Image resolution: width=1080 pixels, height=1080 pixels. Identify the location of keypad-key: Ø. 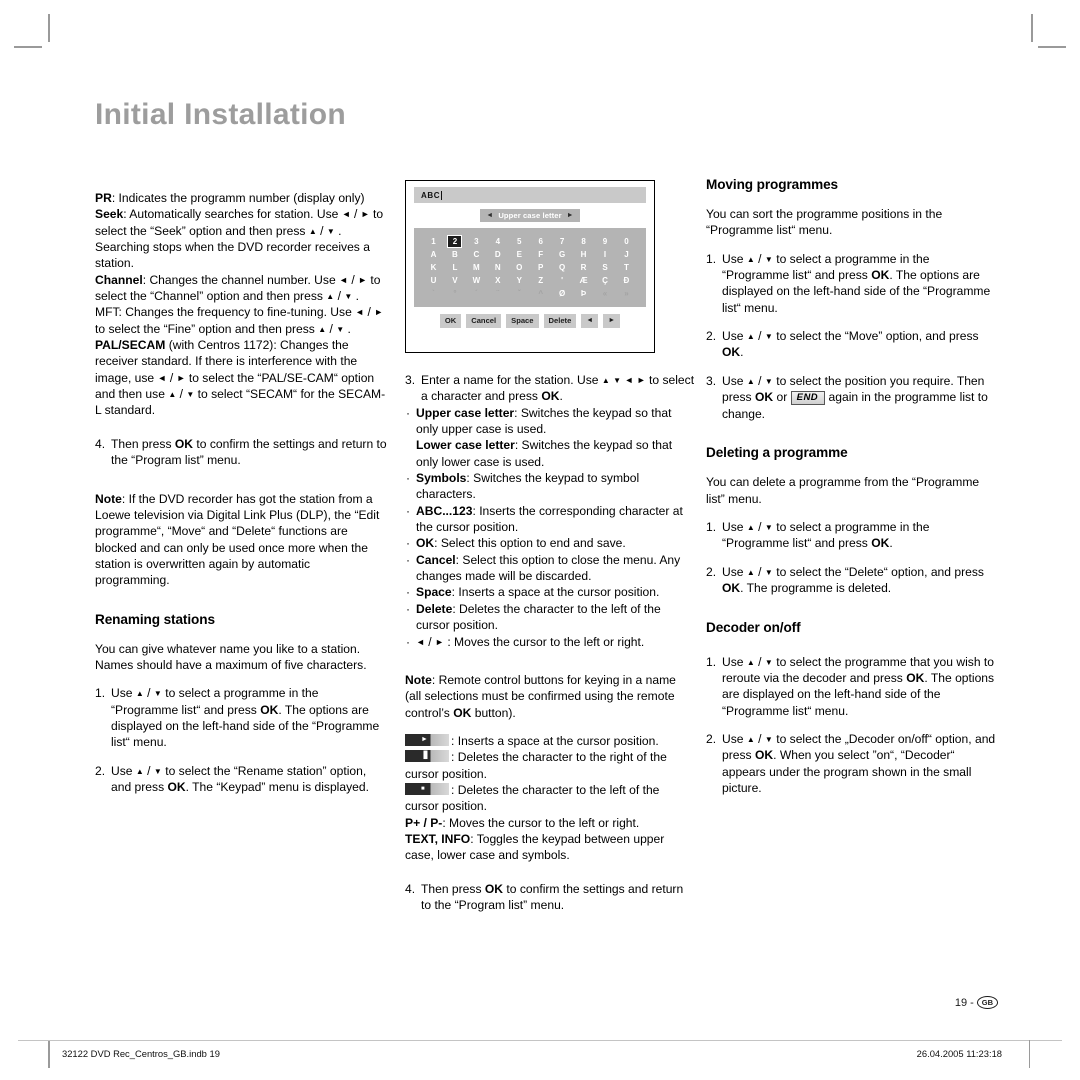
(562, 293).